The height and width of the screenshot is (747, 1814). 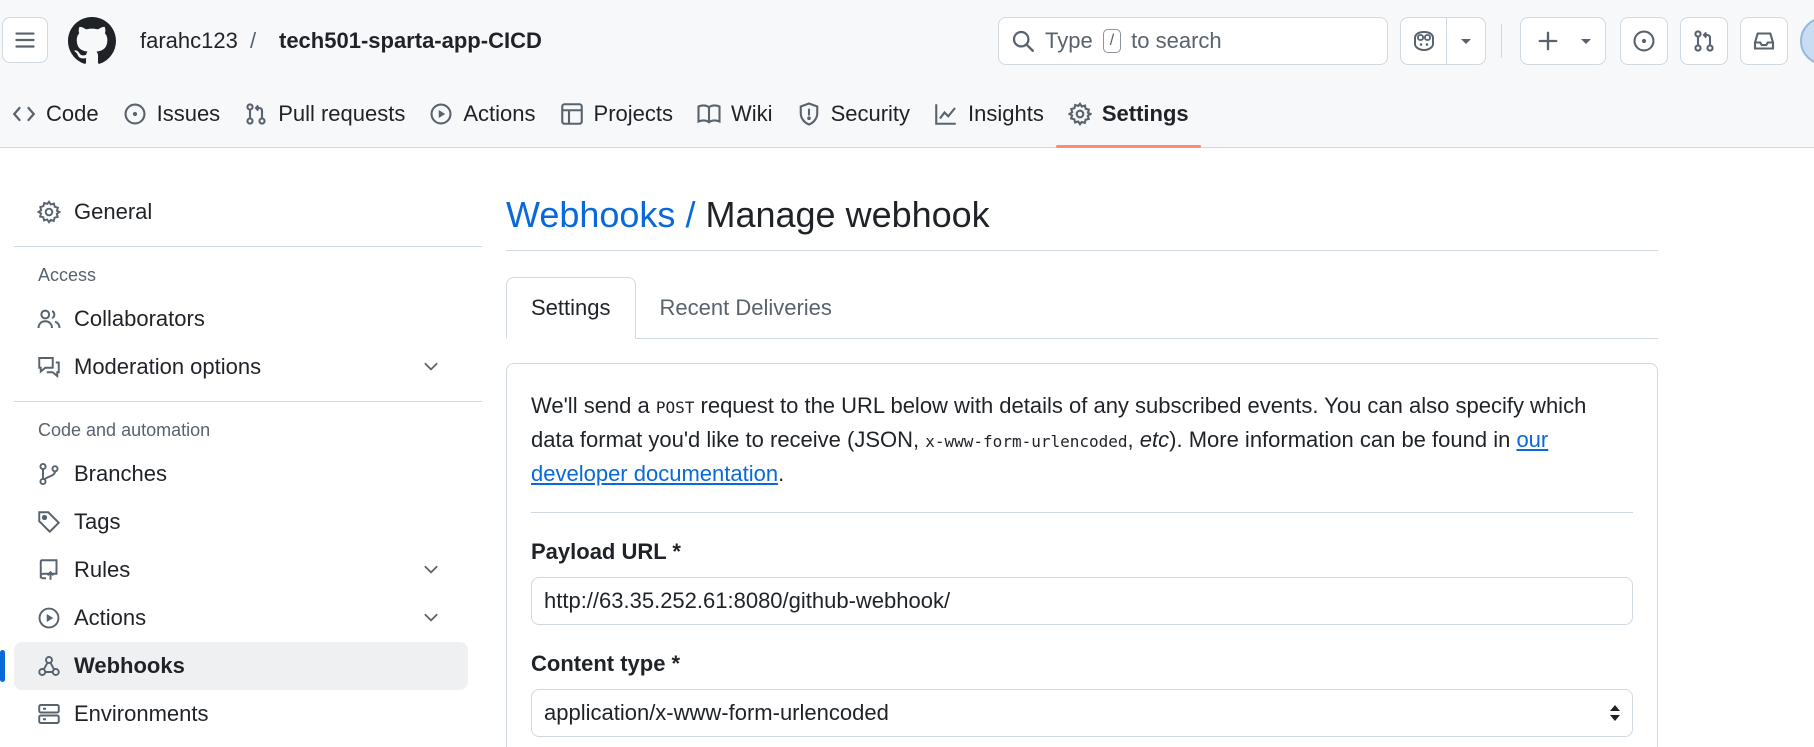 What do you see at coordinates (1343, 439) in the screenshot?
I see `intro-segment: ). More information can be found in` at bounding box center [1343, 439].